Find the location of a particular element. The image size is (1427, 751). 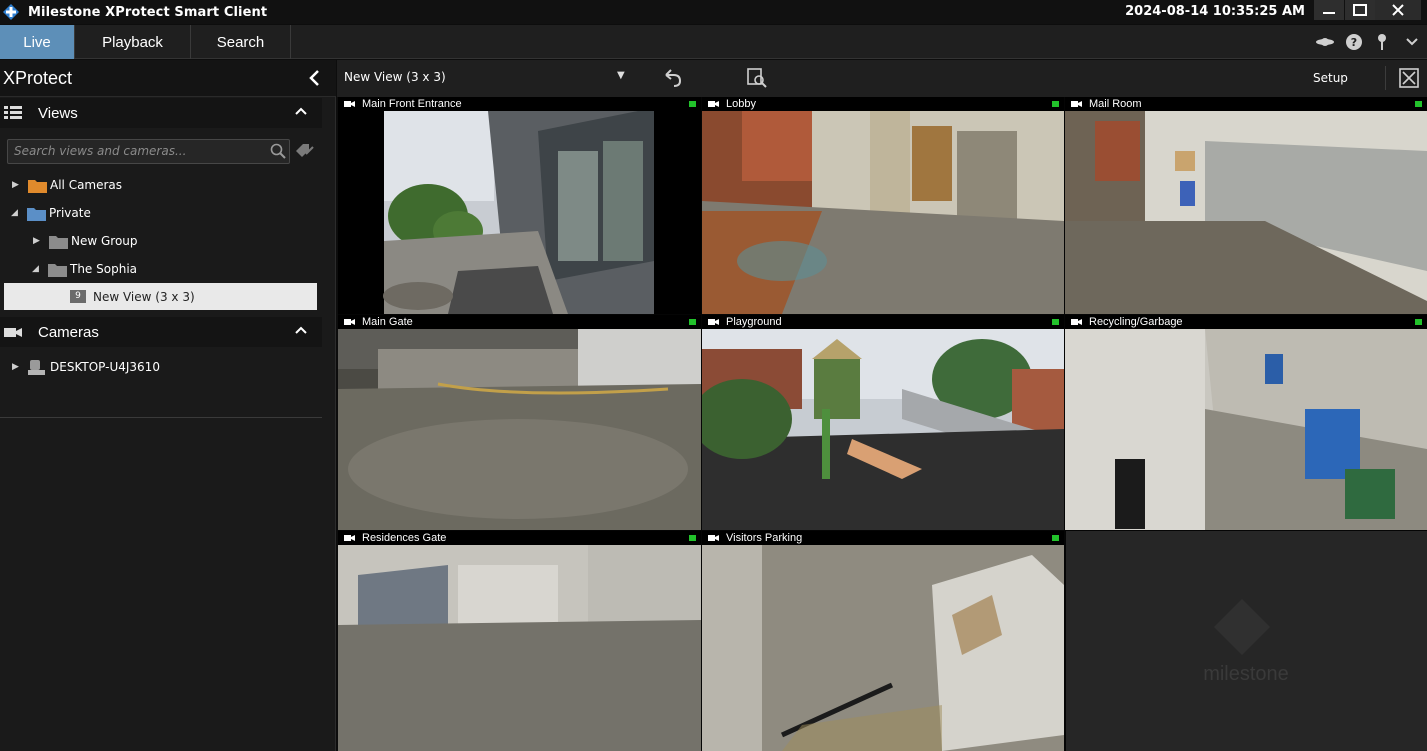

view-selector: New View (3 x 3) is located at coordinates (395, 77).